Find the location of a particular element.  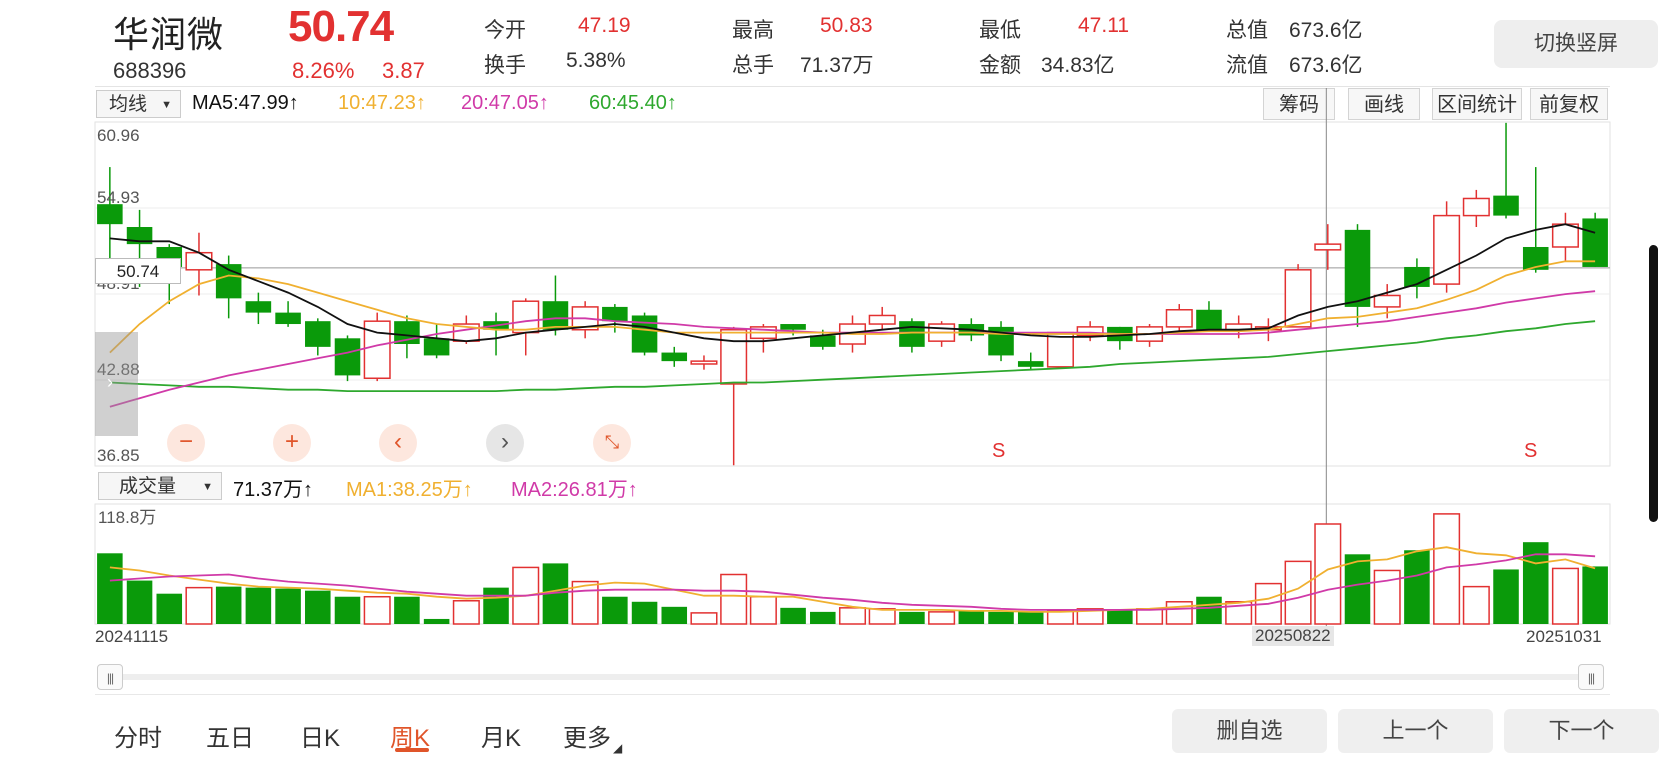

axis-volume-top: 118.8万 is located at coordinates (127, 517).